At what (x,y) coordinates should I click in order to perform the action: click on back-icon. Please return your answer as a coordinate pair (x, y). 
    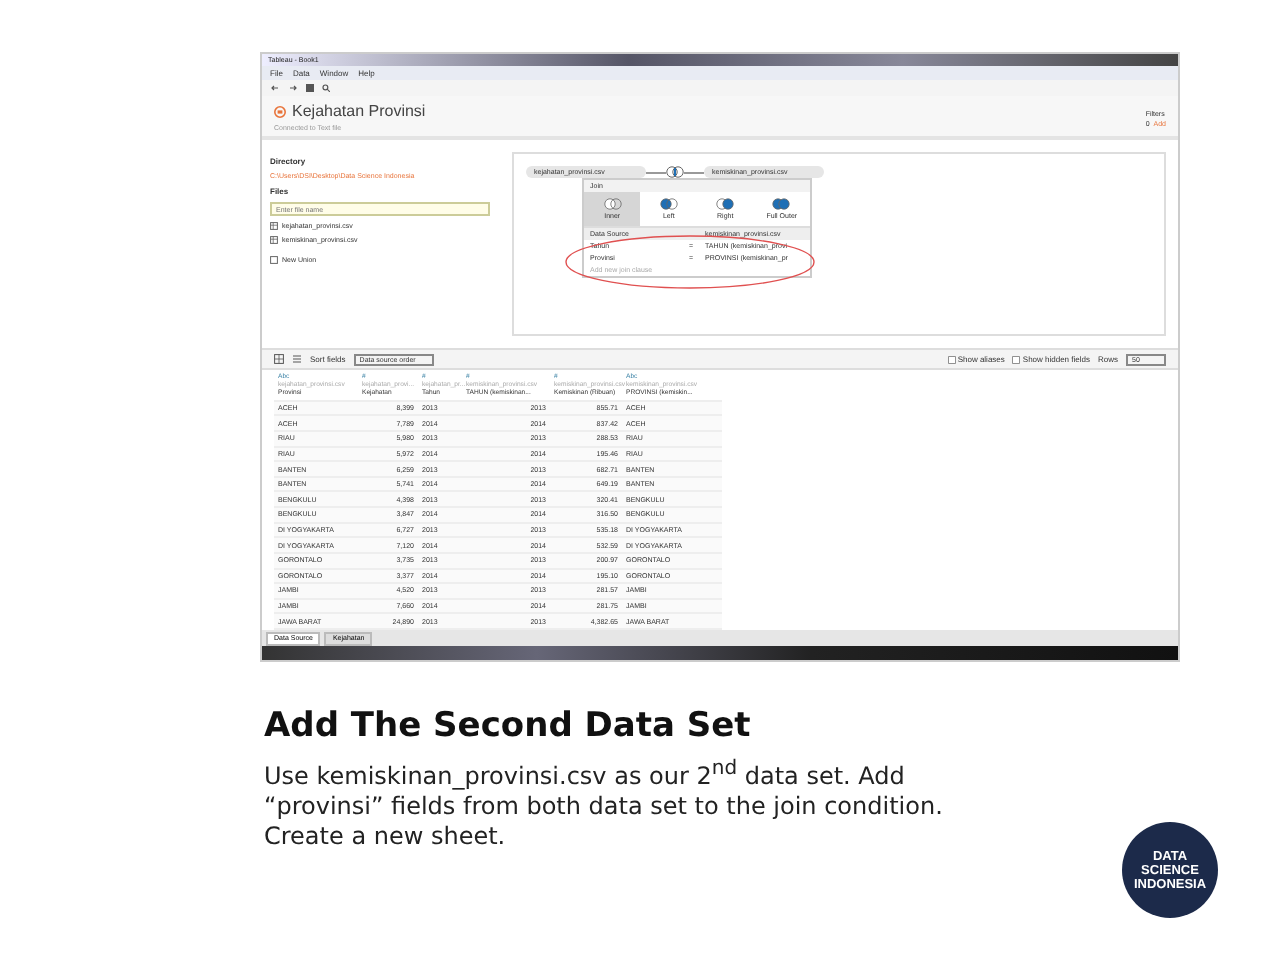
    Looking at the image, I should click on (275, 88).